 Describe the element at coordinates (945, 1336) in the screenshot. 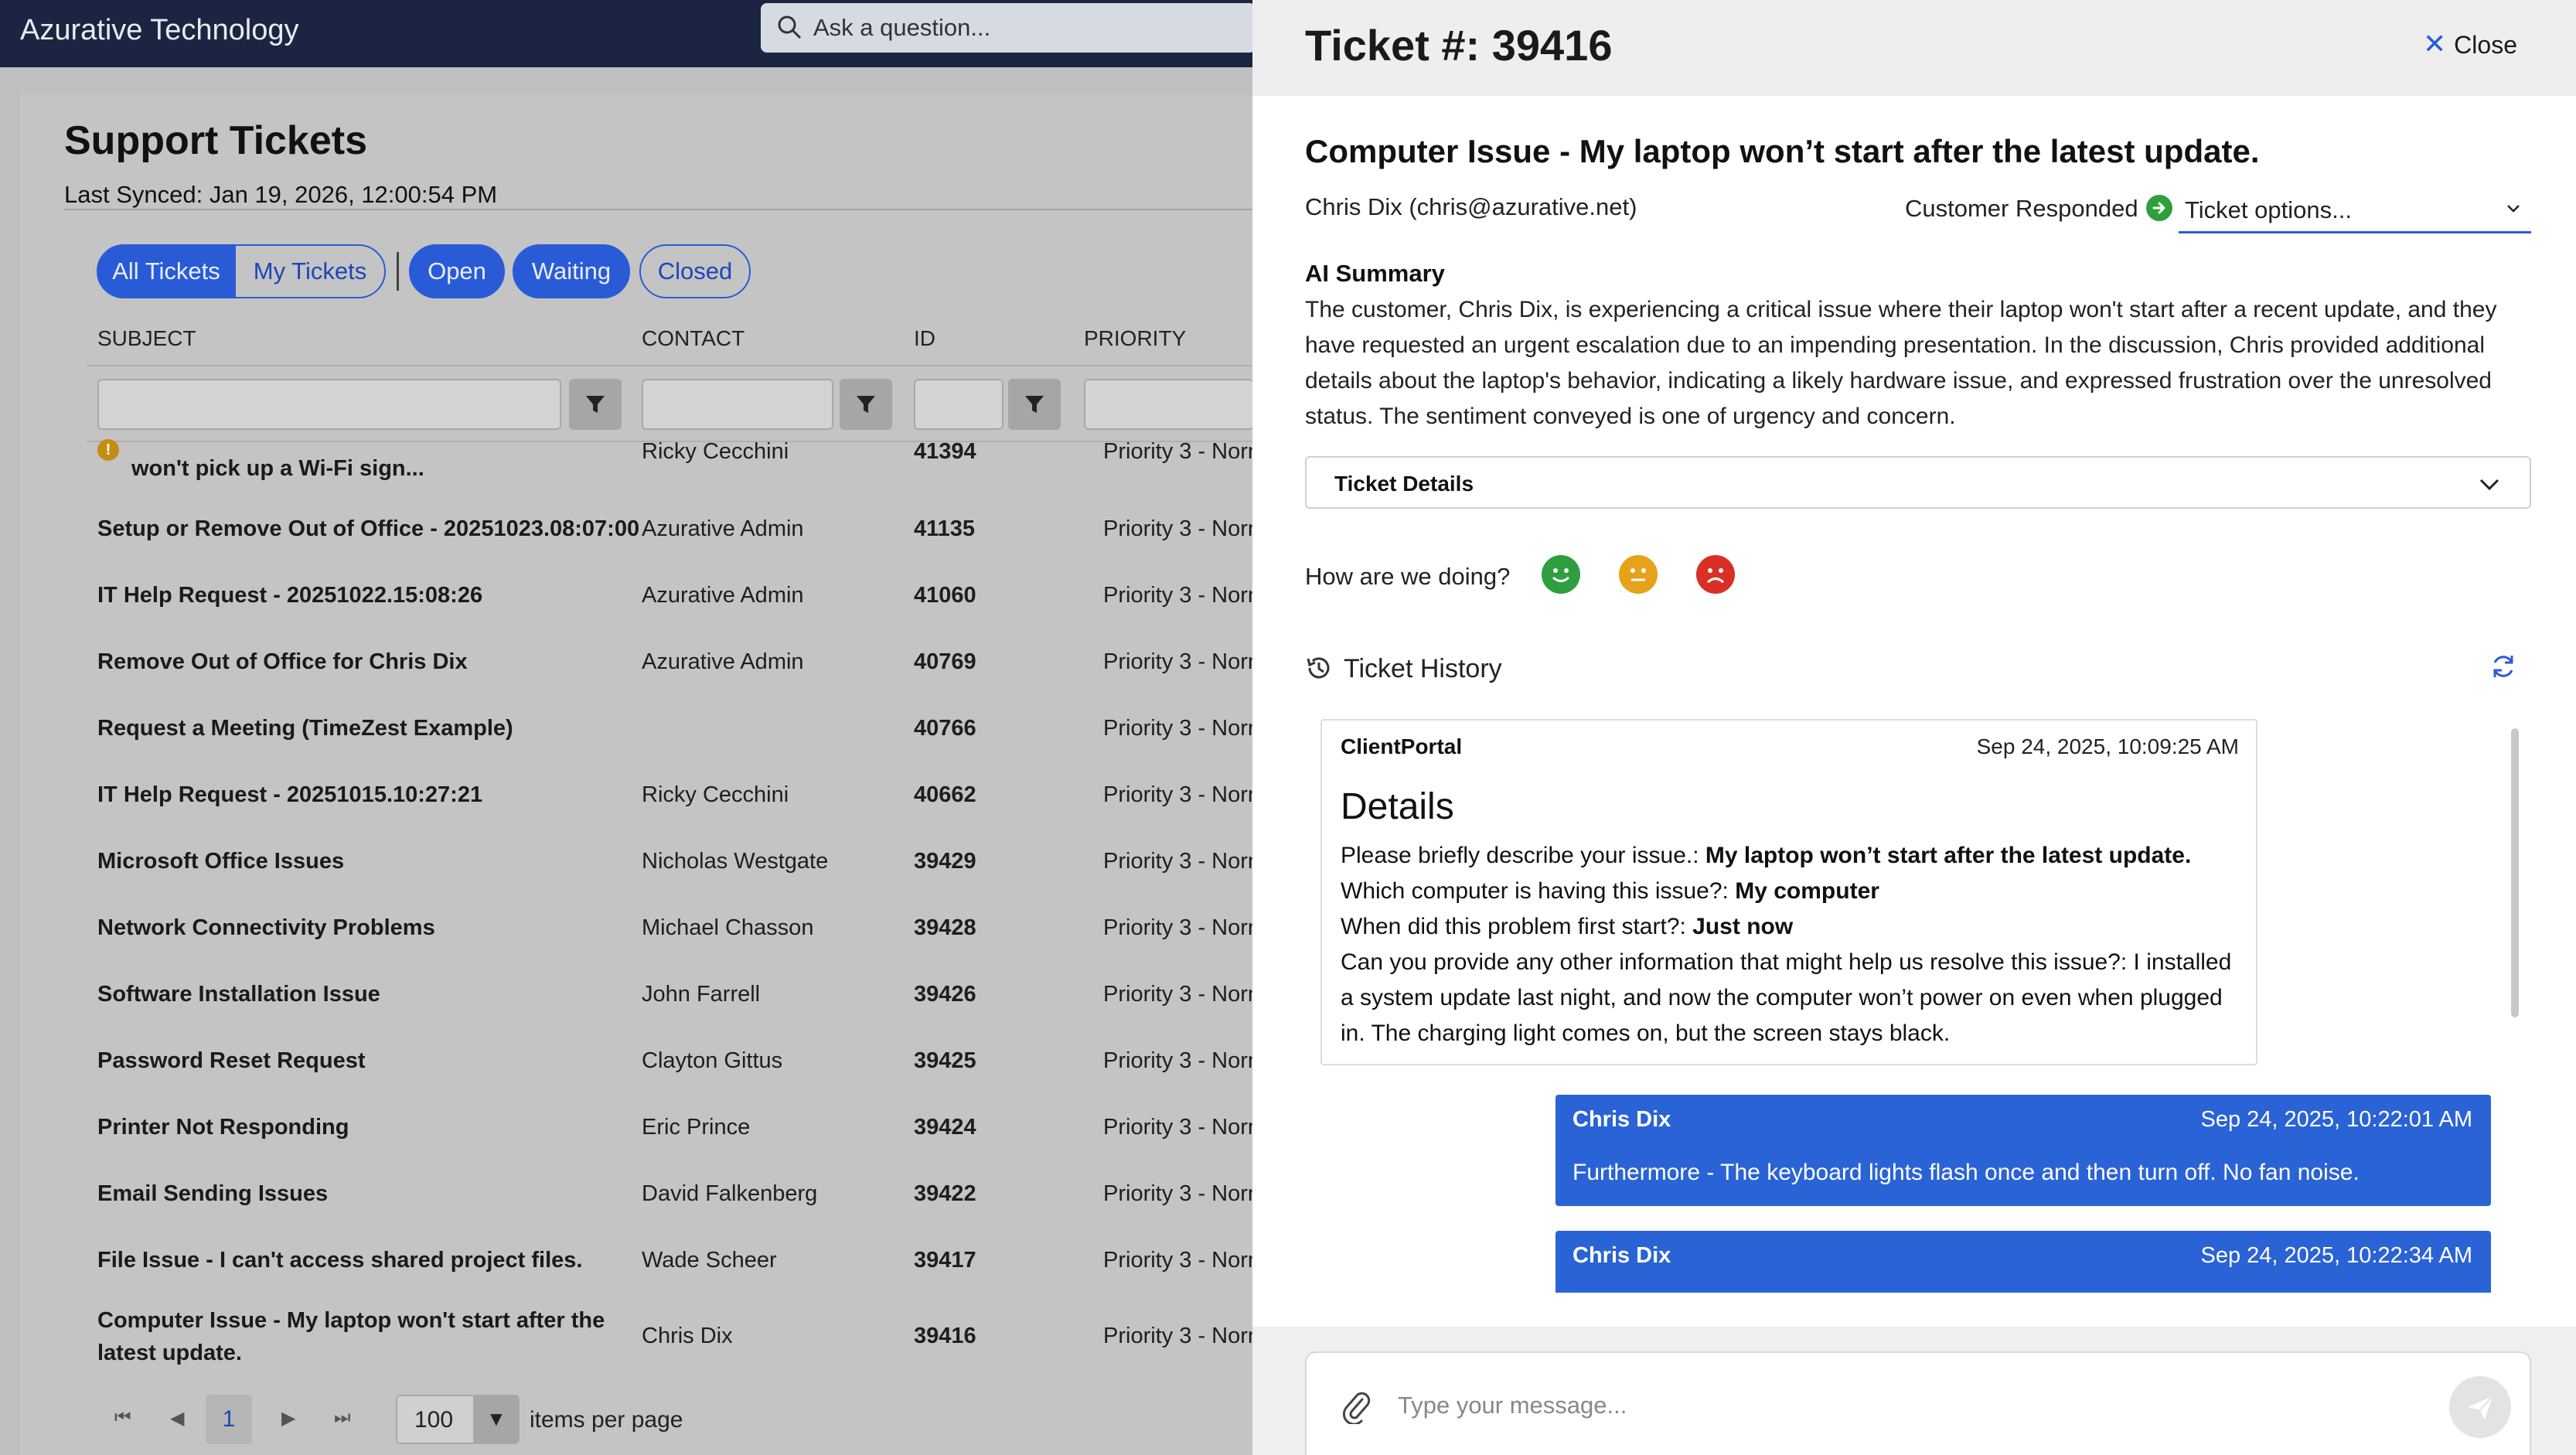

I see `ticket-id: 39416` at that location.